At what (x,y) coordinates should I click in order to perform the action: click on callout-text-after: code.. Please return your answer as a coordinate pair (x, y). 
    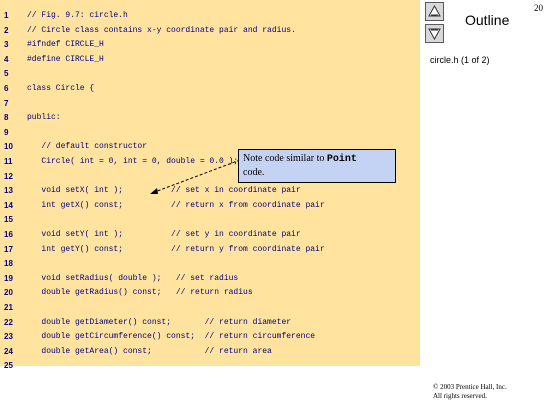
    Looking at the image, I should click on (254, 172).